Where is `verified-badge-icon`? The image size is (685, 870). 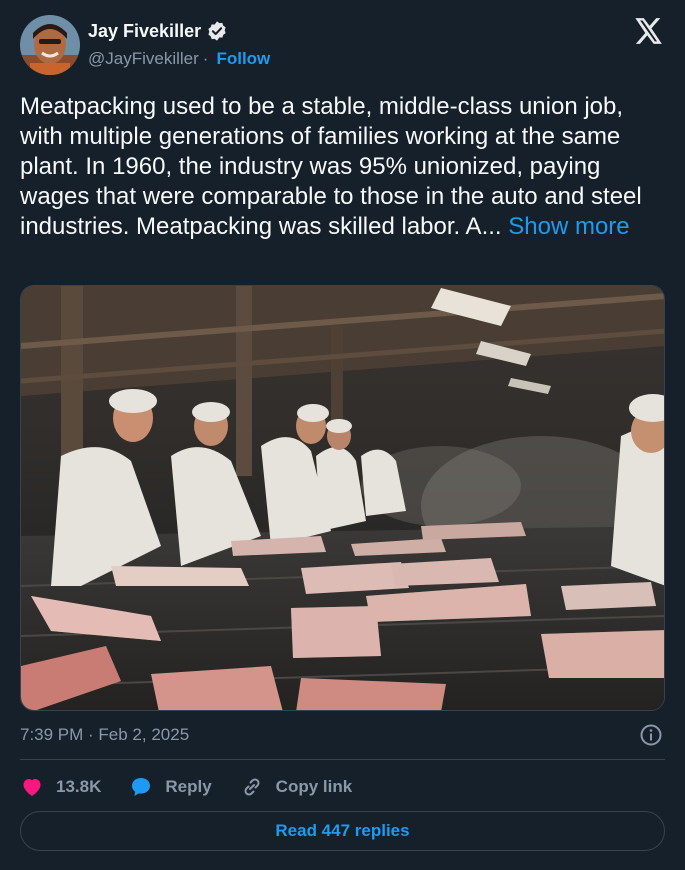
verified-badge-icon is located at coordinates (217, 31).